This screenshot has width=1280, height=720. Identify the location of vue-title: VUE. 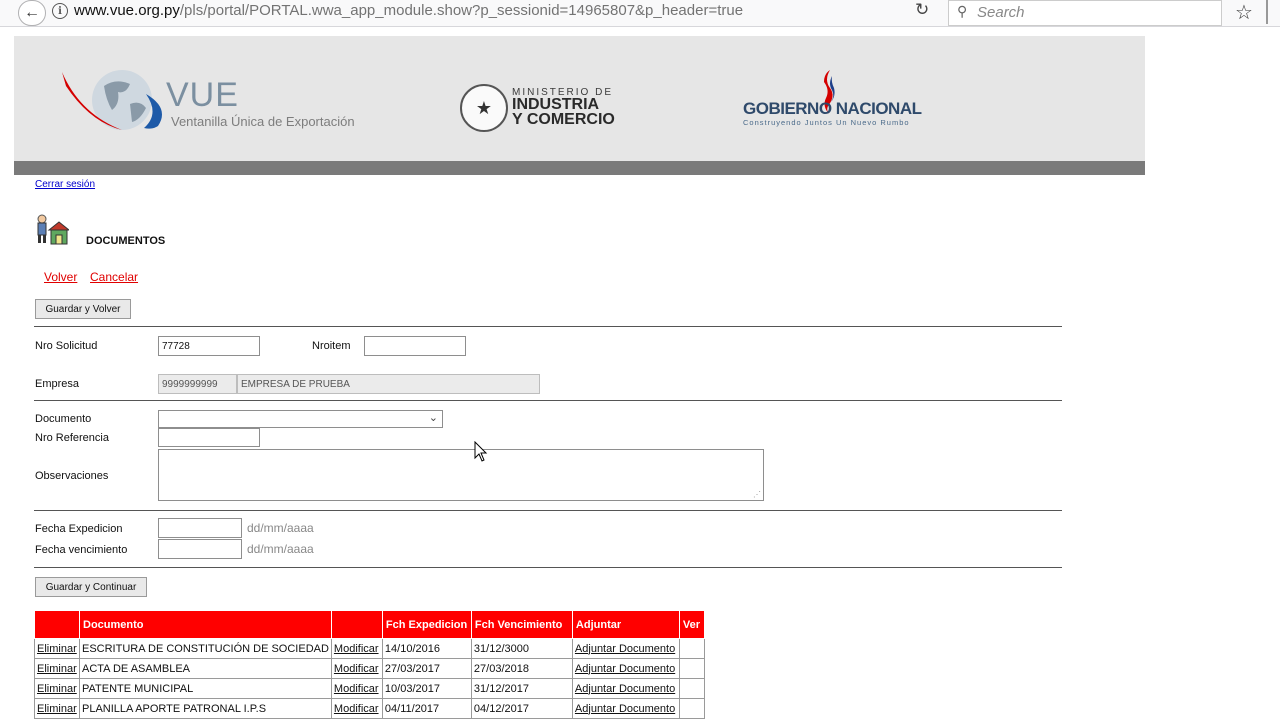
(202, 95).